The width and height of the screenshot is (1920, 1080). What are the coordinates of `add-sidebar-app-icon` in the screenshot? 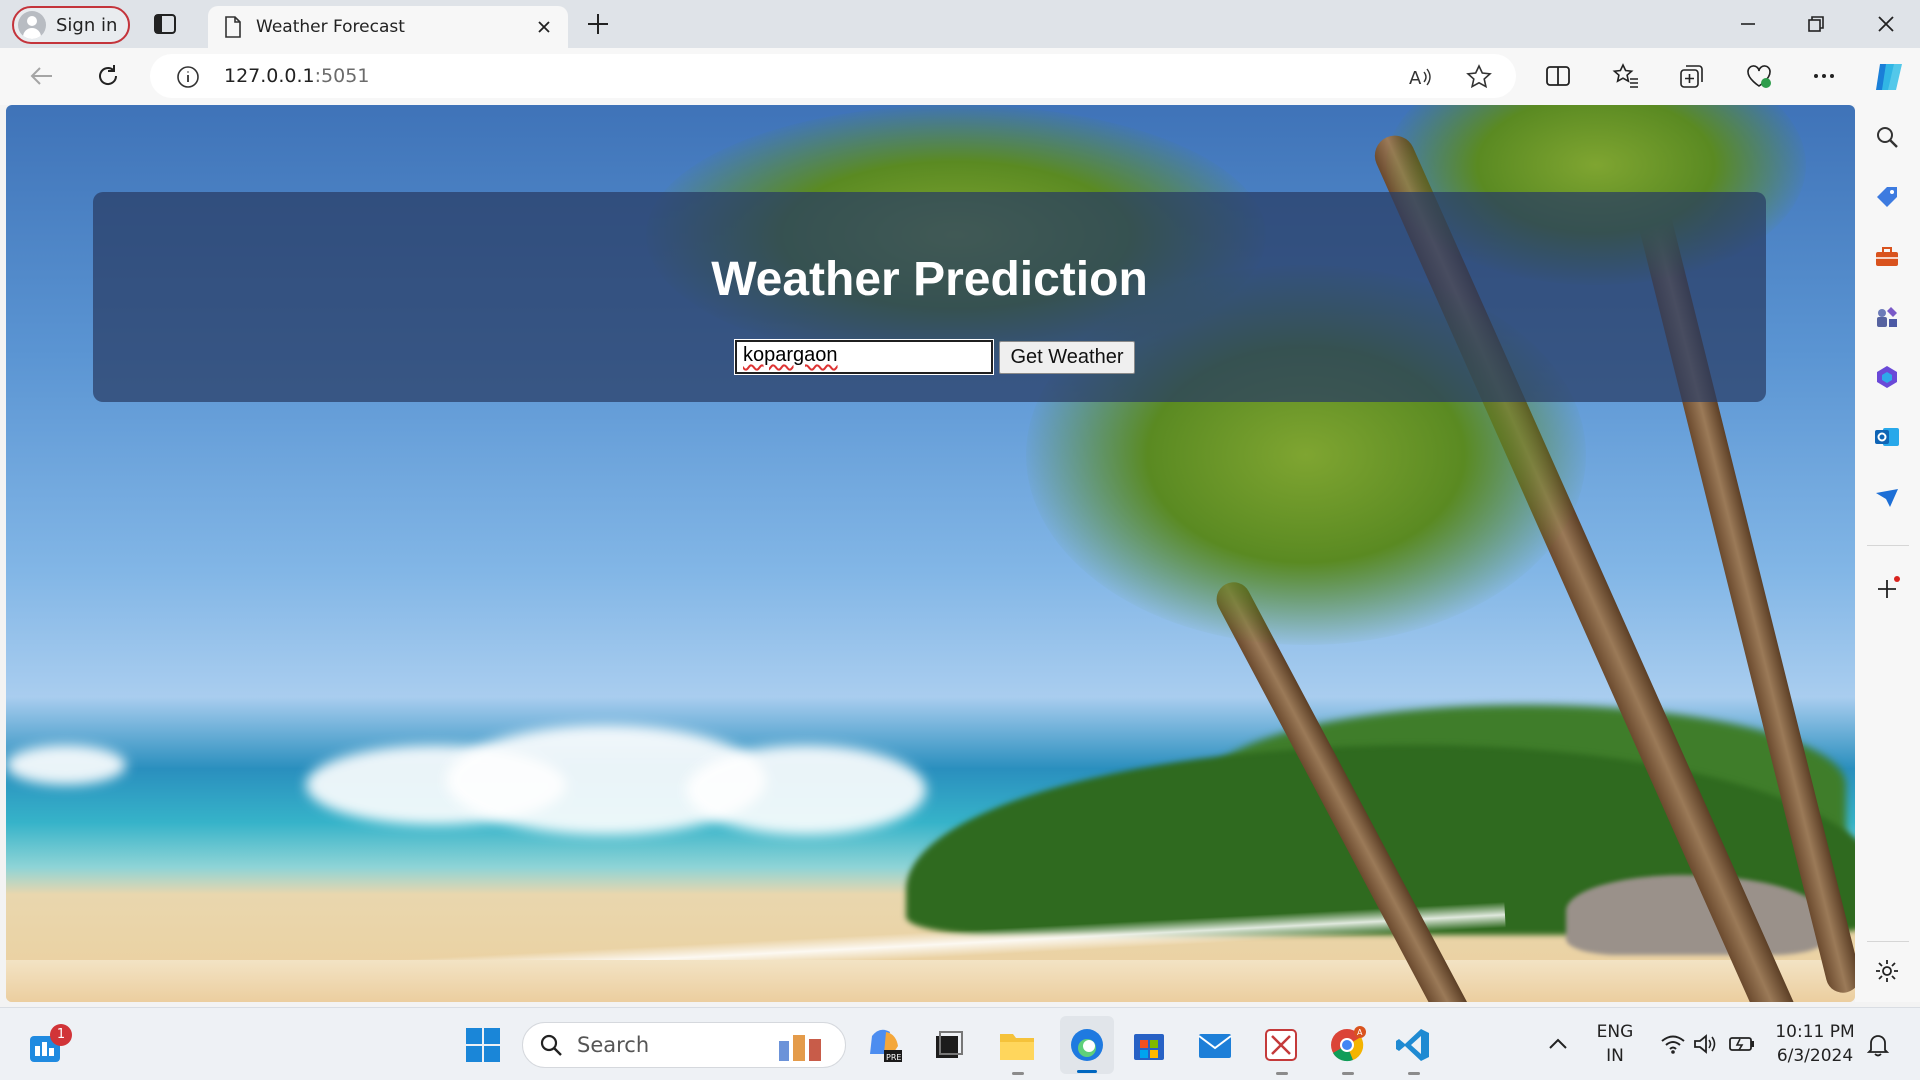 It's located at (1887, 589).